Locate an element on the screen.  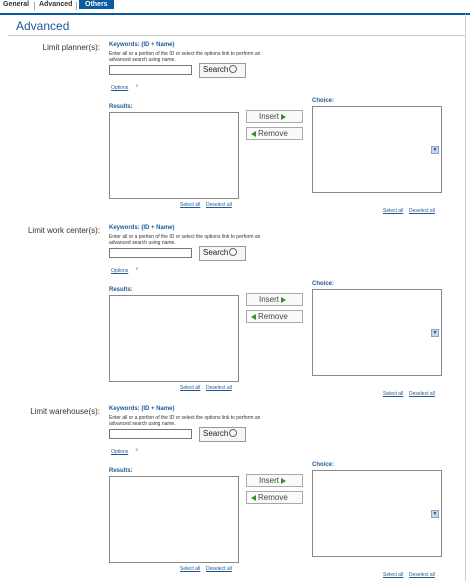
section-label: Limit work center(s): is located at coordinates (63, 230).